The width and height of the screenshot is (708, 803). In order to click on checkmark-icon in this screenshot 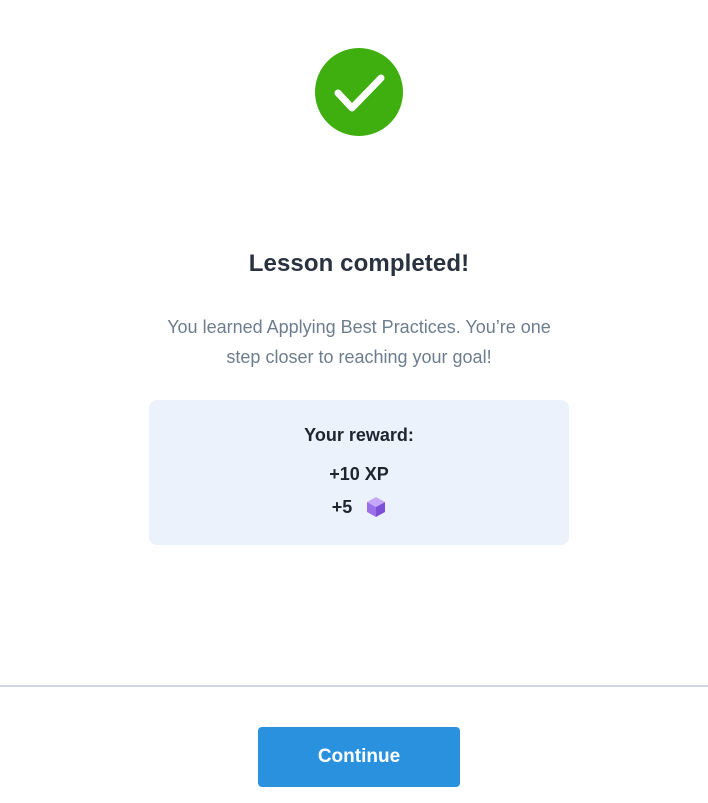, I will do `click(359, 93)`.